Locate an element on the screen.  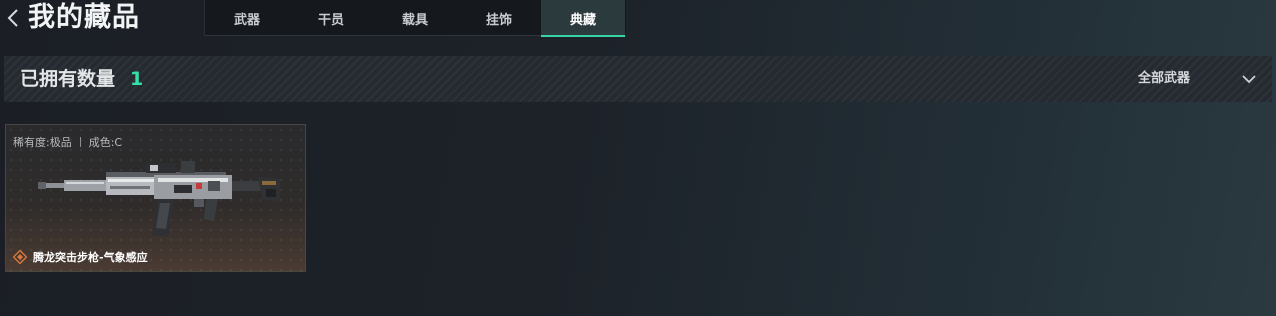
collection-item-card: 稀有度:极品 成色:C 腾龙突击步枪-气象感应 is located at coordinates (155, 198).